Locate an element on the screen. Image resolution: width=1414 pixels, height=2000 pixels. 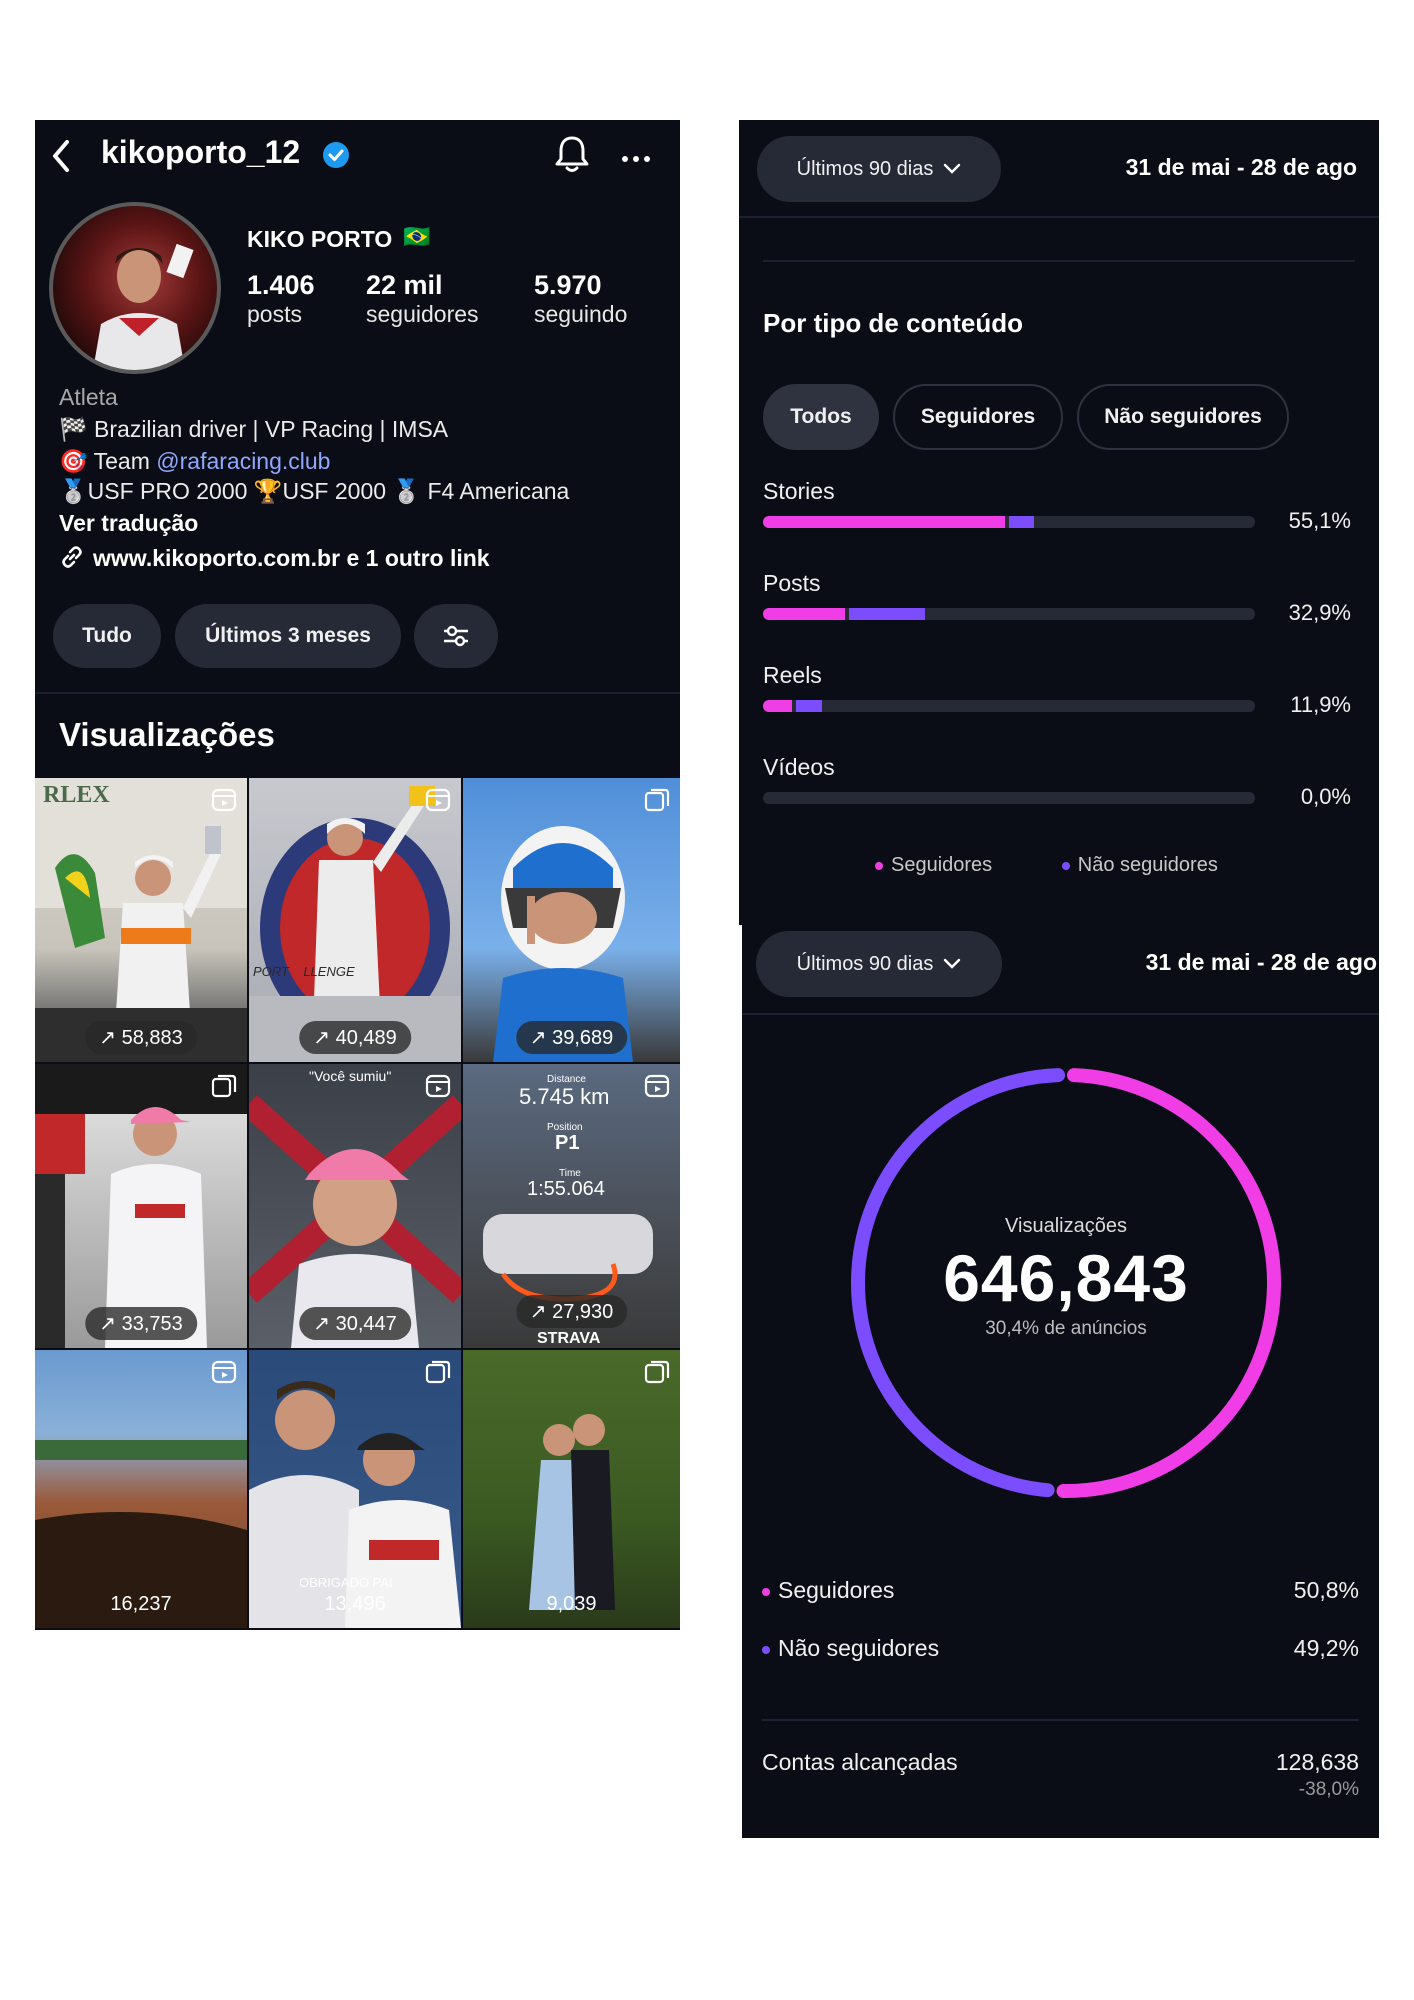
bio-title-1: USF PRO 2000 is located at coordinates (167, 491).